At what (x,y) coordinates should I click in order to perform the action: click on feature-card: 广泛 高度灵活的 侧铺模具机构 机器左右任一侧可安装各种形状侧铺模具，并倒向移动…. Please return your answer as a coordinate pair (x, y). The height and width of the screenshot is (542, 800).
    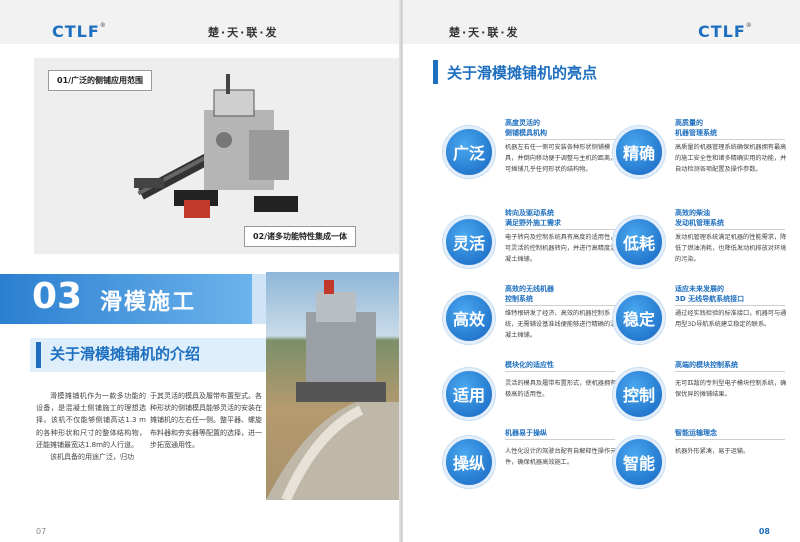
    Looking at the image, I should click on (533, 151).